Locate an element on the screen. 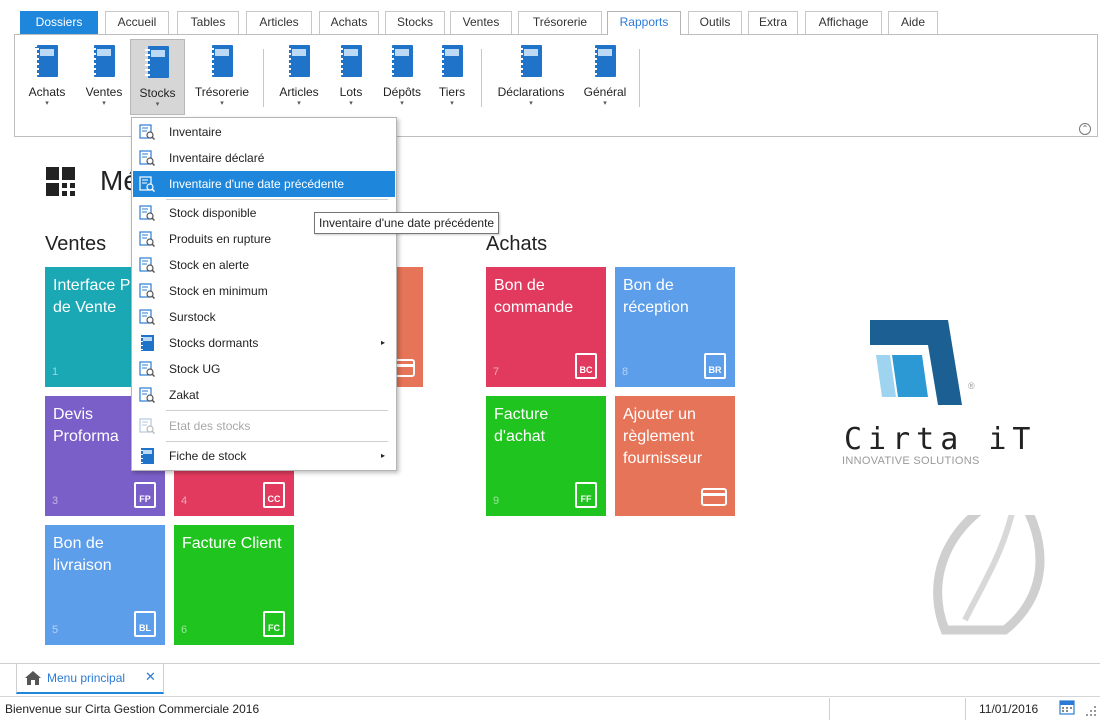  ribbon-button-stocks: Stocks ▾ is located at coordinates (157, 77).